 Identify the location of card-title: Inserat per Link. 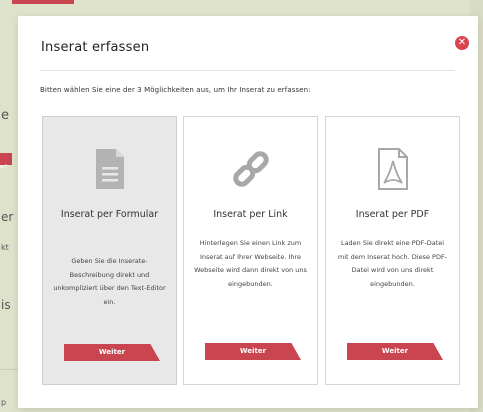
(250, 214).